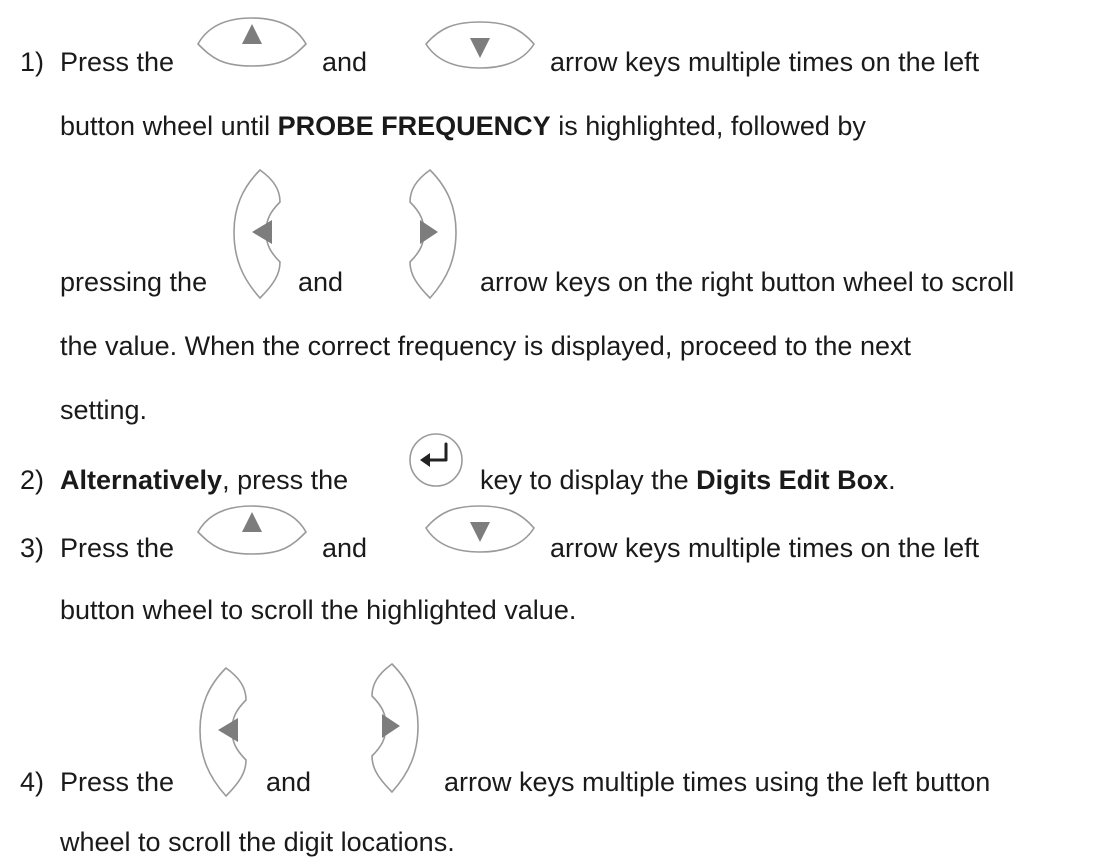  I want to click on step-text: wheel to scroll the digit locations., so click(257, 842).